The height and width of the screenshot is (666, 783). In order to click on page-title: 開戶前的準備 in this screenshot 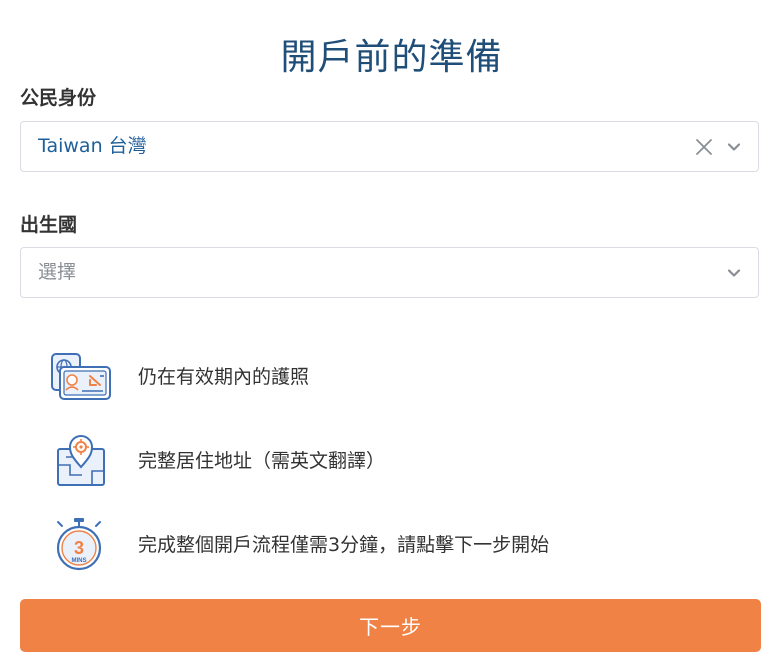, I will do `click(391, 58)`.